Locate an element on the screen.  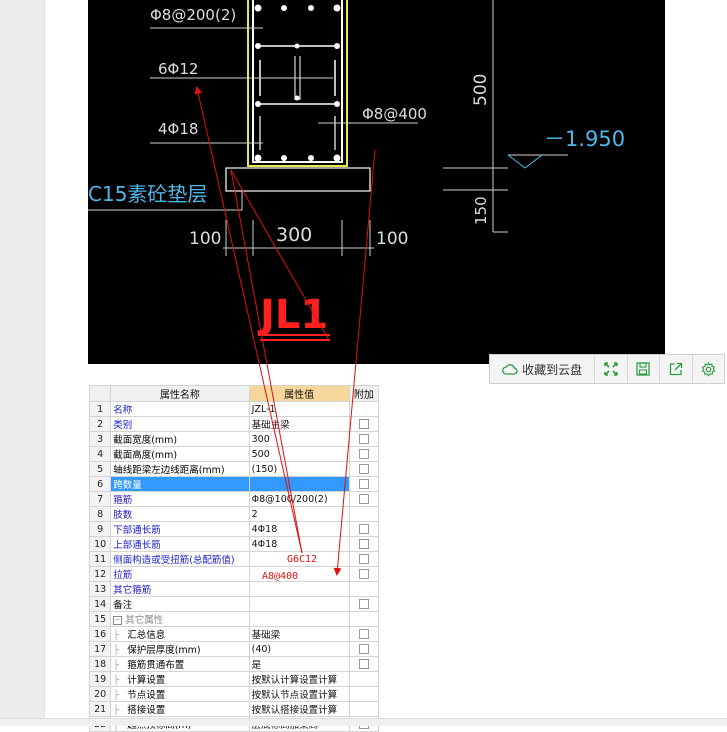
row-number: 19 is located at coordinates (100, 679).